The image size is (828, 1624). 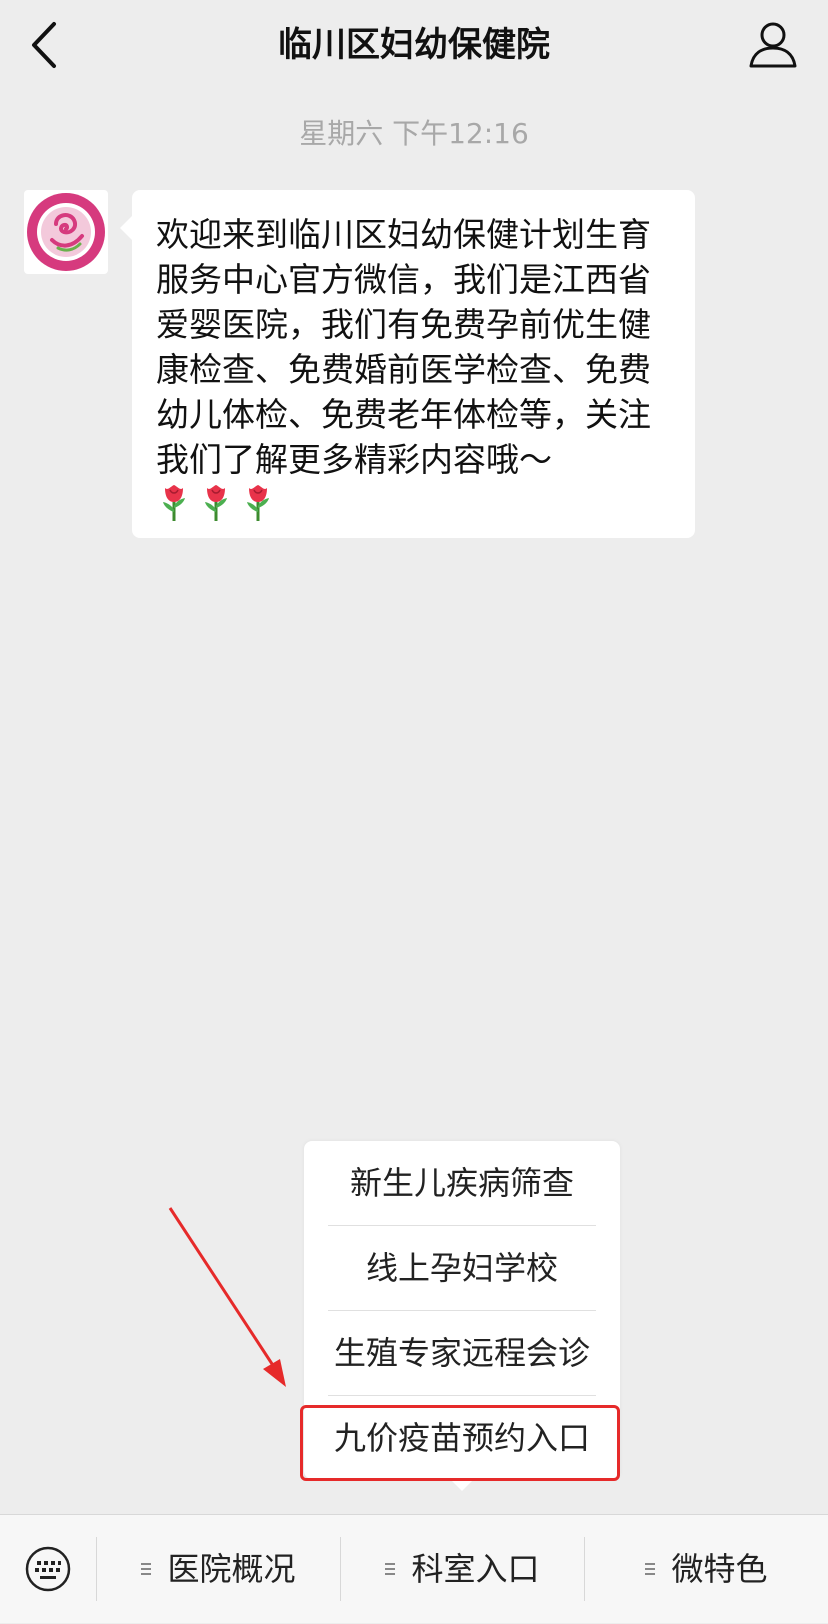 What do you see at coordinates (719, 1569) in the screenshot?
I see `tab-label: 微特色` at bounding box center [719, 1569].